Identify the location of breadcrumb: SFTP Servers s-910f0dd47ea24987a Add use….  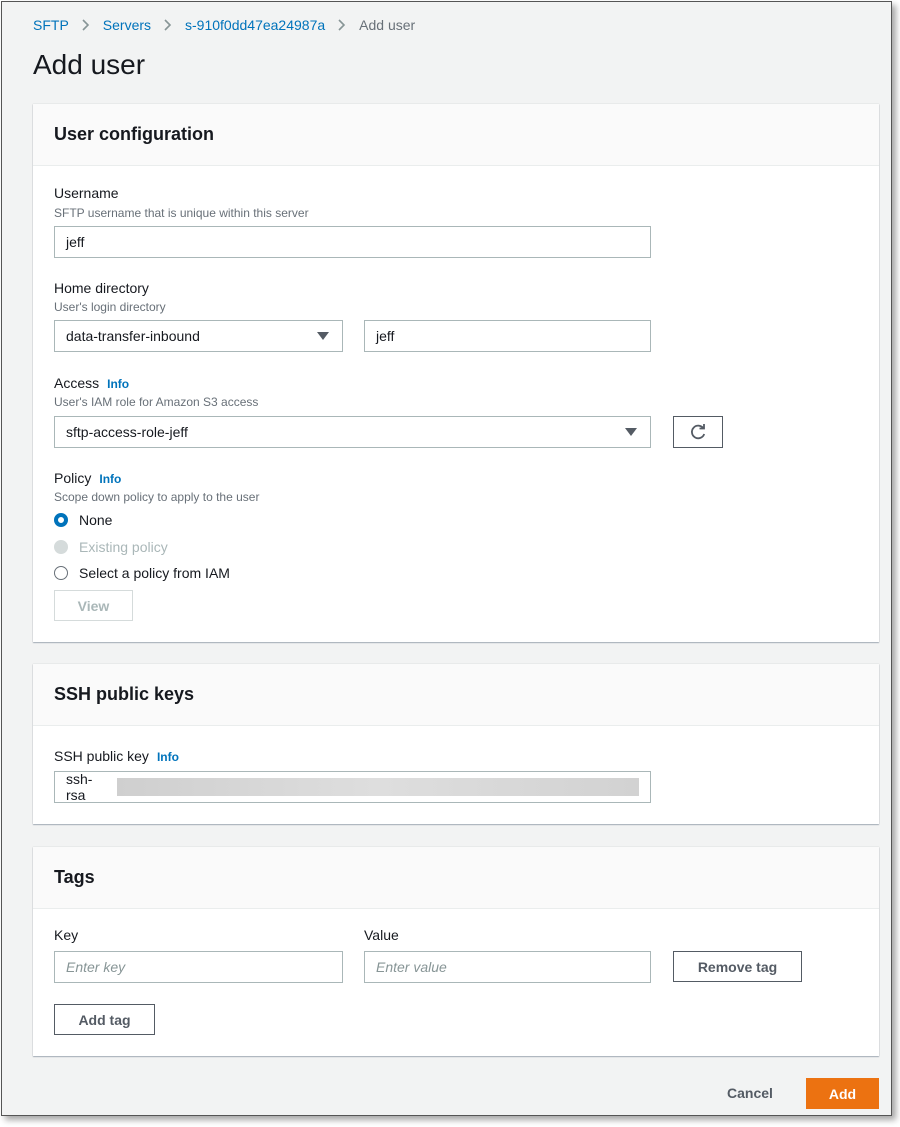
(224, 25).